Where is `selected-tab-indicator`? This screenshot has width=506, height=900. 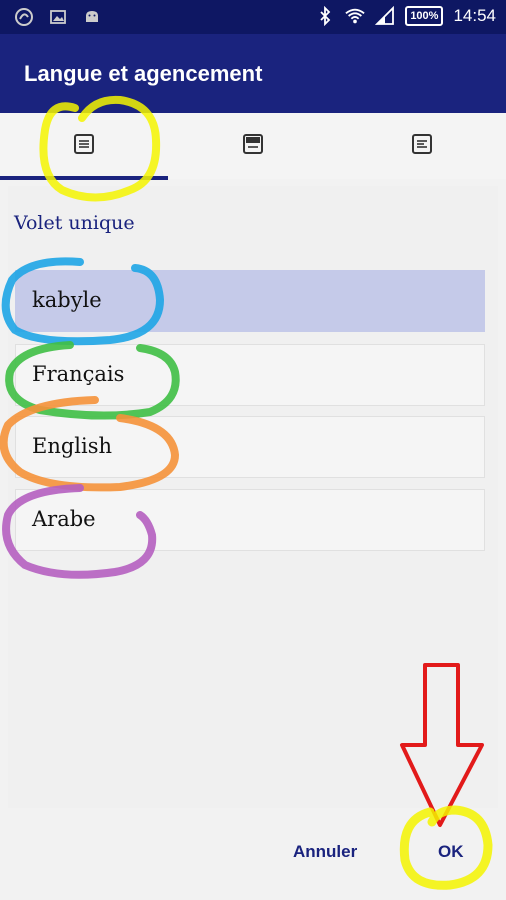
selected-tab-indicator is located at coordinates (84, 178).